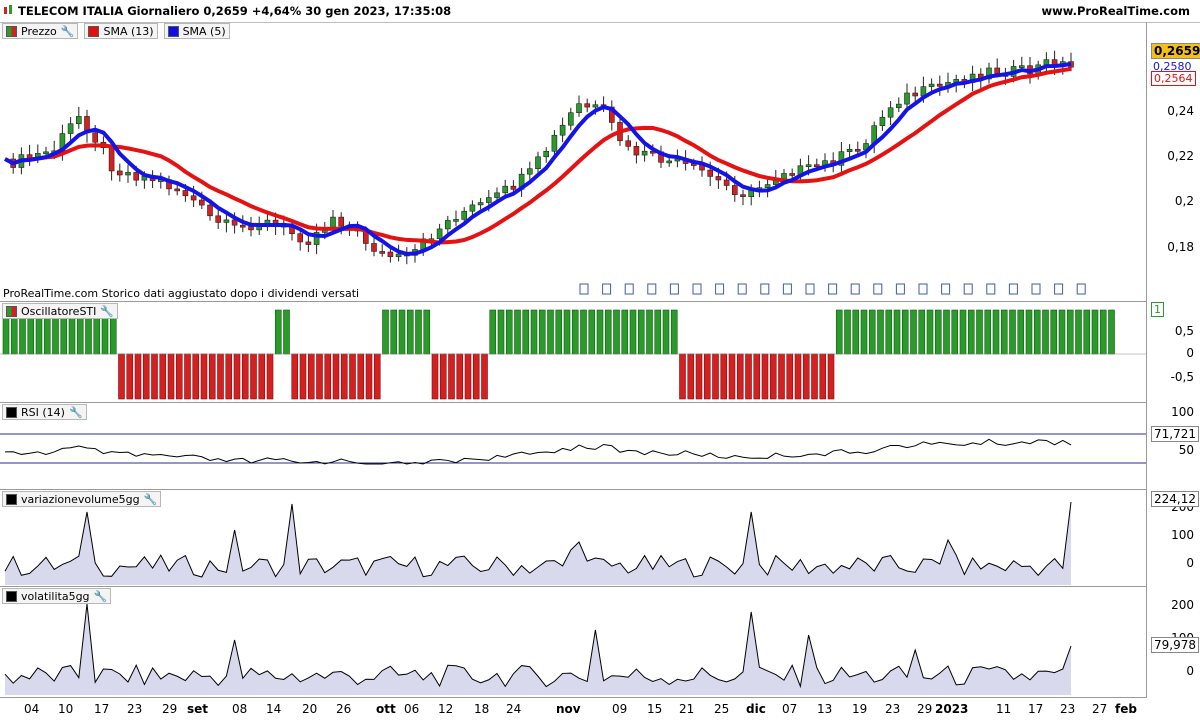  Describe the element at coordinates (825, 709) in the screenshot. I see `x-tick: 13` at that location.